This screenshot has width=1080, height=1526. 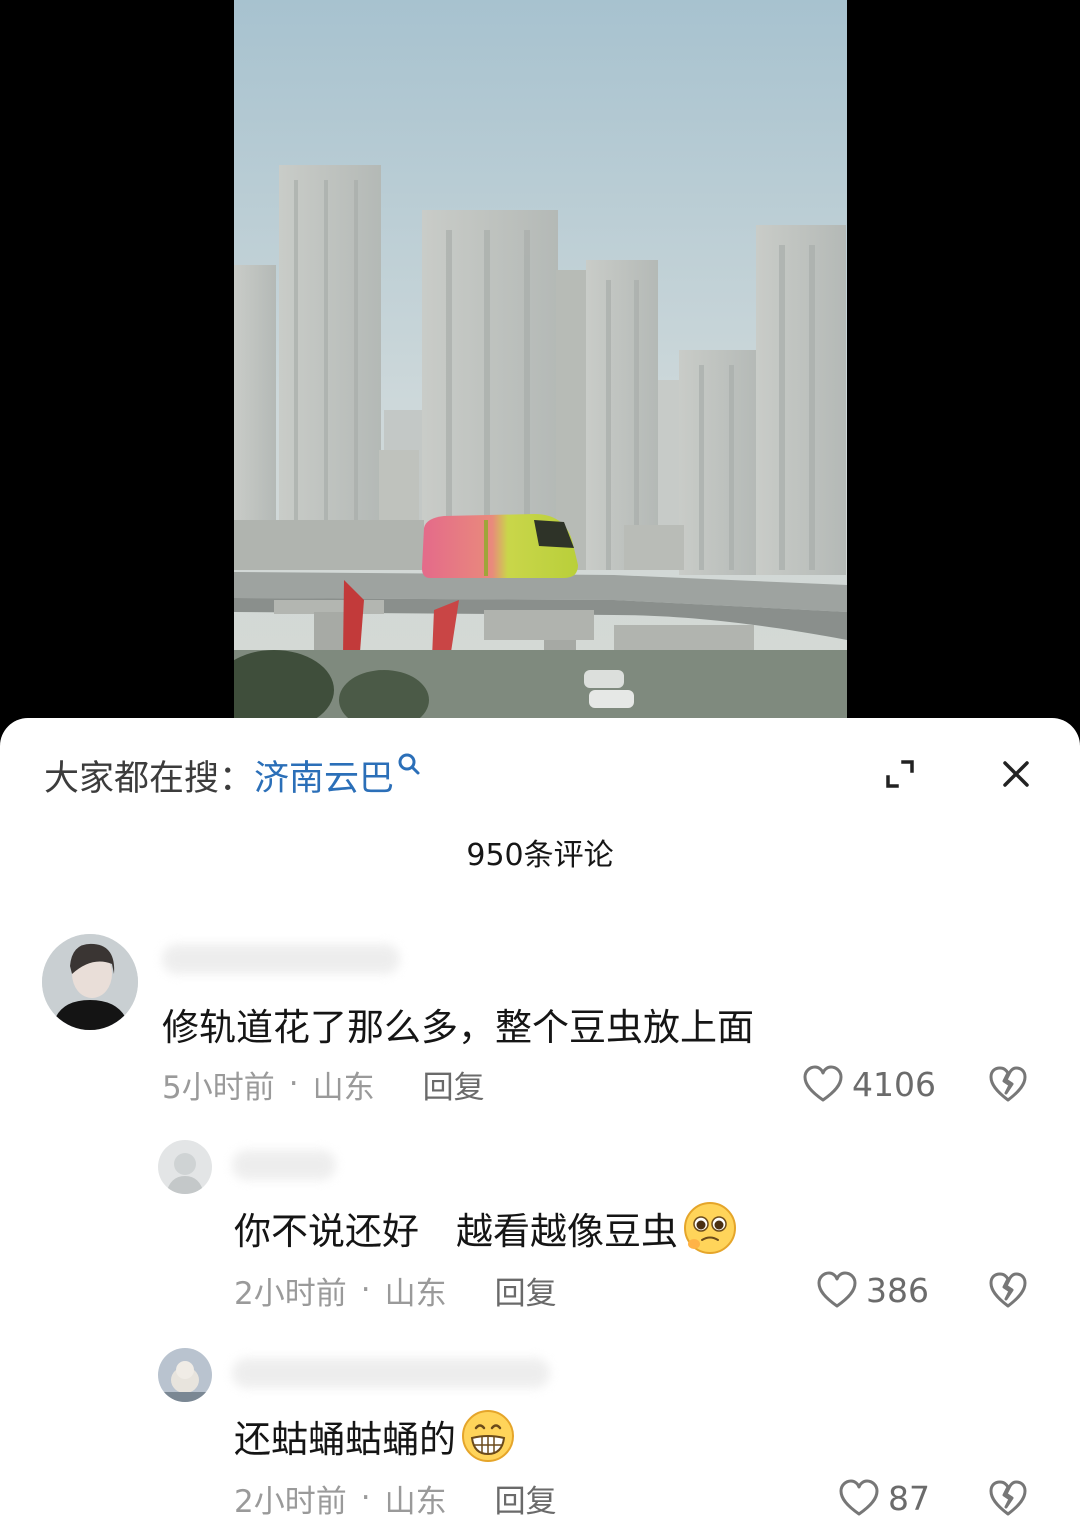 I want to click on close-icon, so click(x=1016, y=774).